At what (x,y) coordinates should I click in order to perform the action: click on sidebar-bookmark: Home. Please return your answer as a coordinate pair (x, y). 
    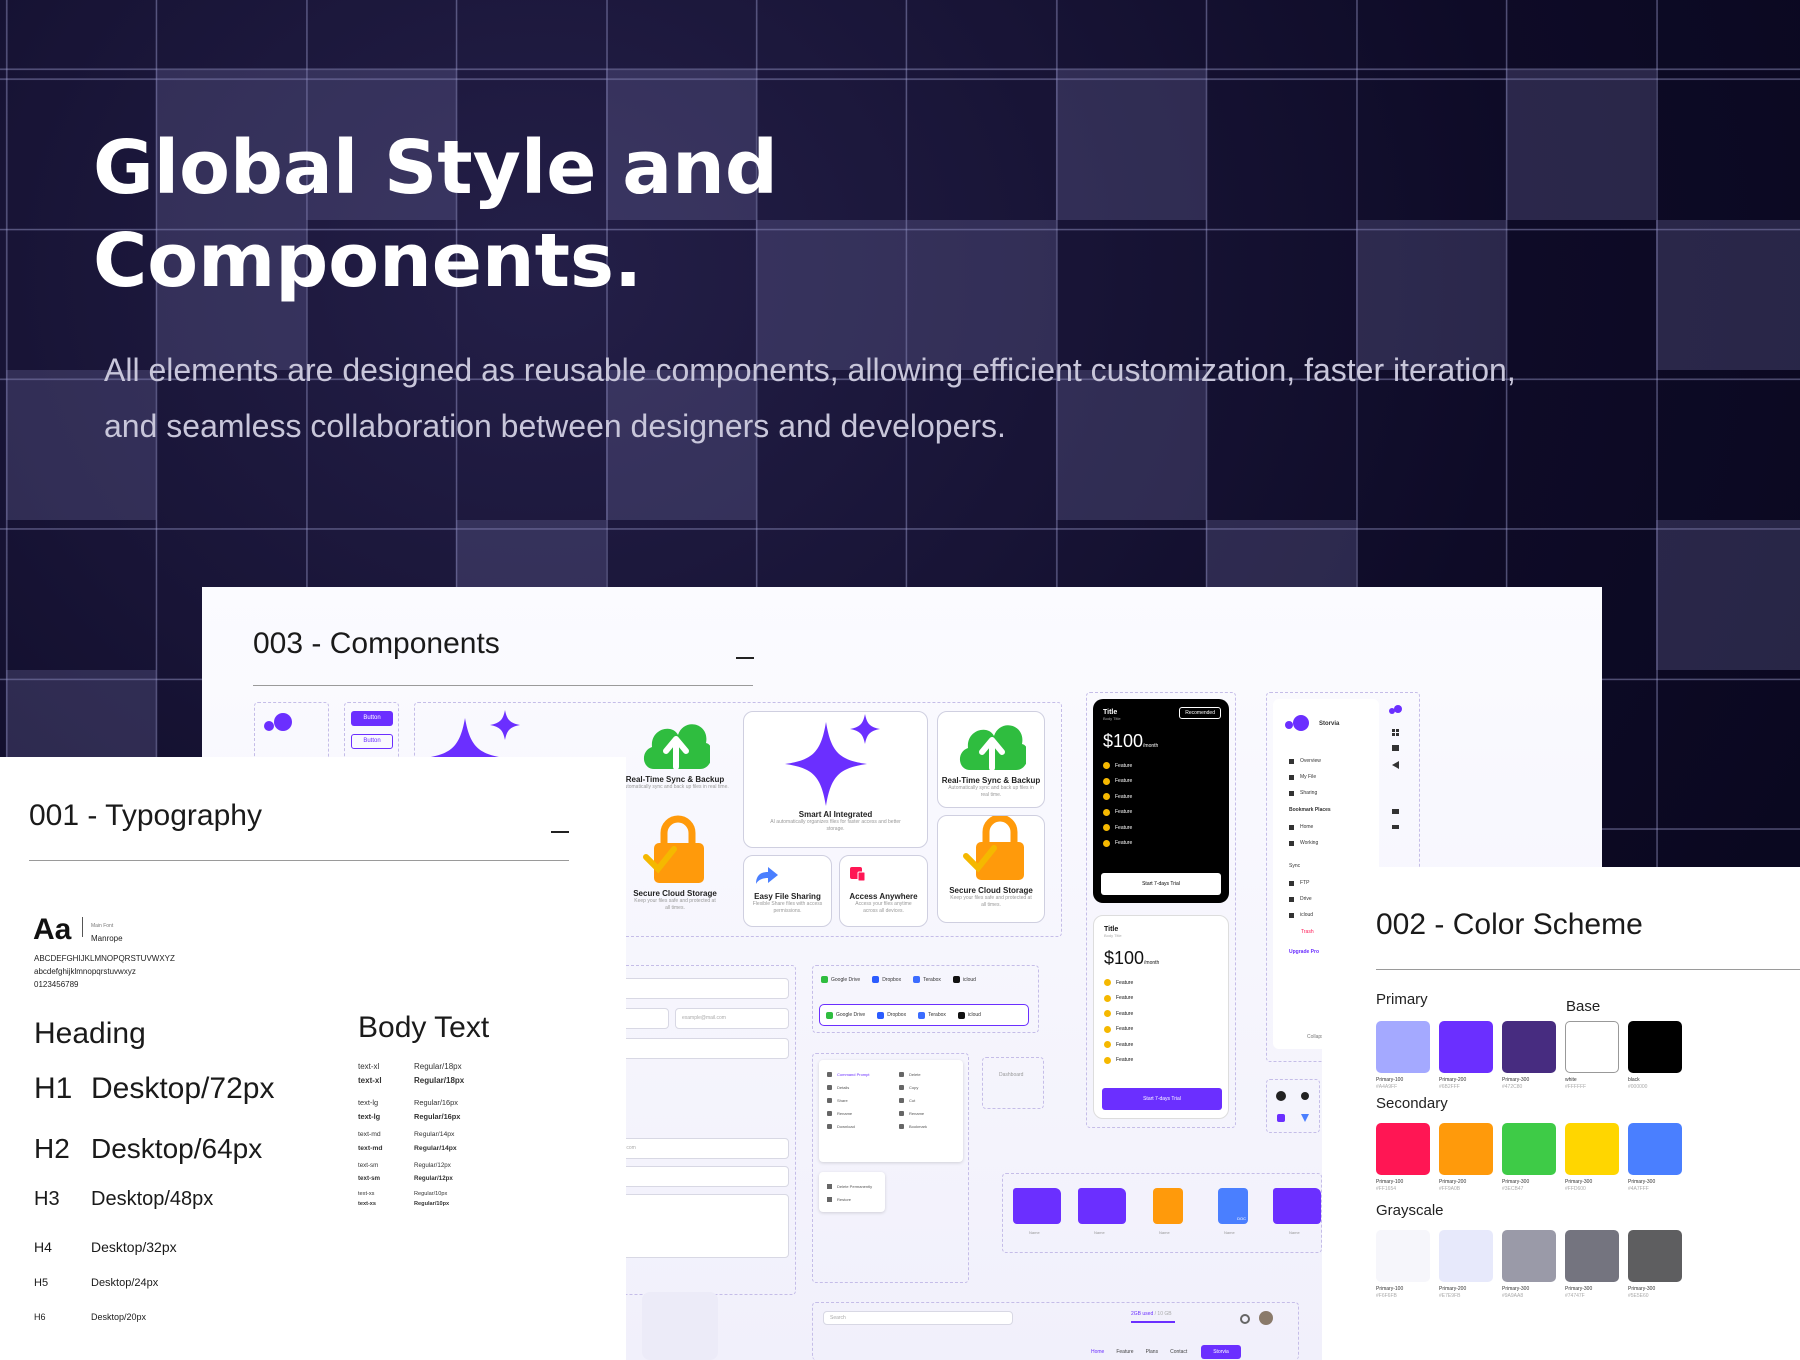
    Looking at the image, I should click on (1303, 827).